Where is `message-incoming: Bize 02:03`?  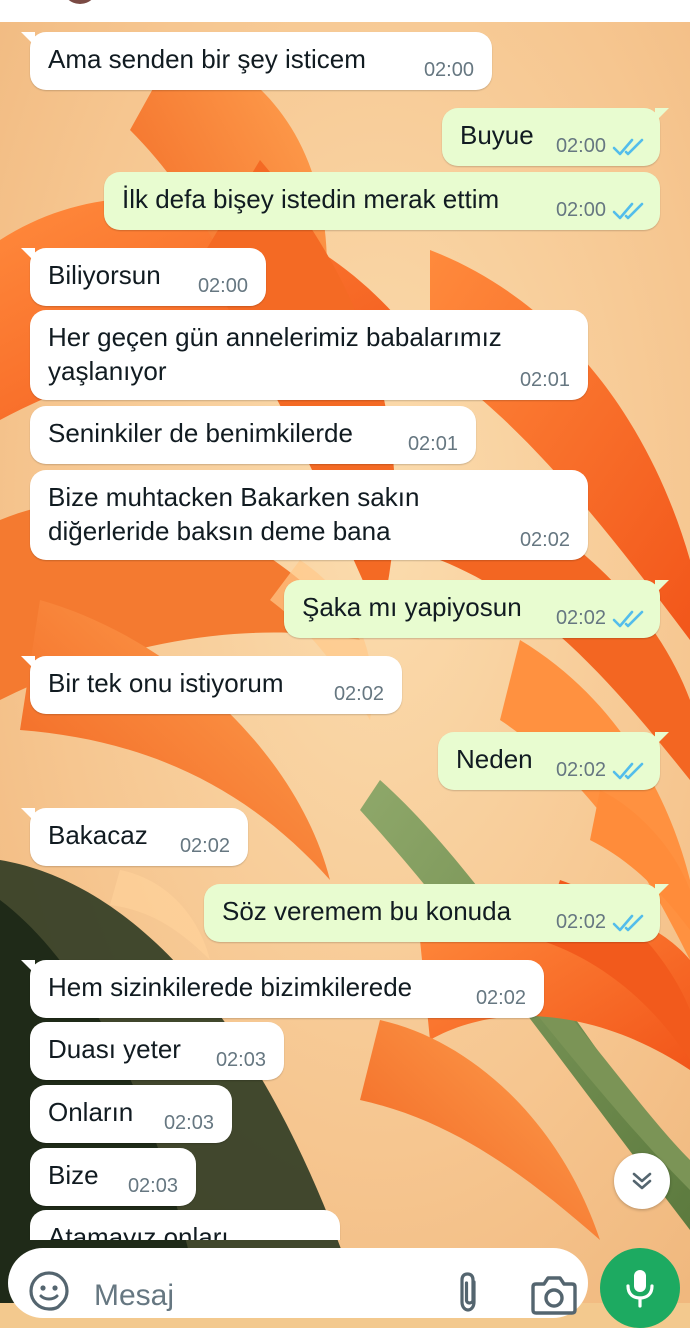 message-incoming: Bize 02:03 is located at coordinates (113, 1177).